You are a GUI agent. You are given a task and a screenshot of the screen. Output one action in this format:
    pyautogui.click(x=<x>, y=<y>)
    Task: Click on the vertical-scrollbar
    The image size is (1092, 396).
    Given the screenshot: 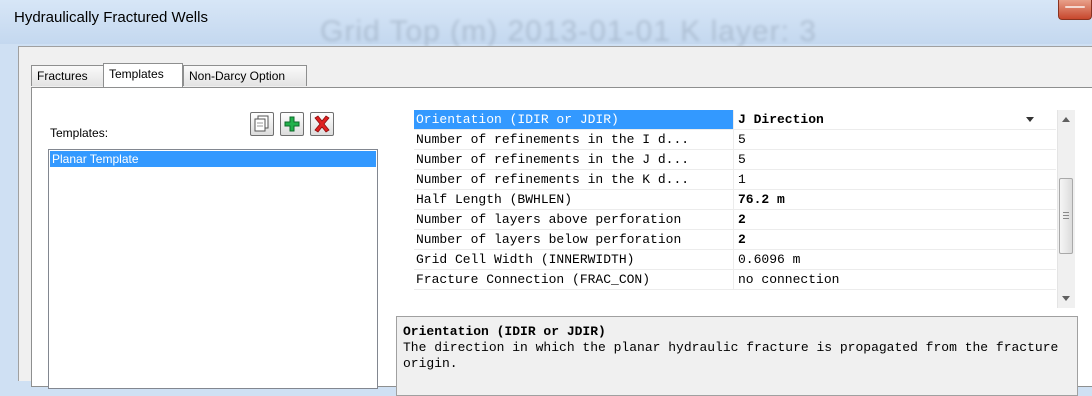 What is the action you would take?
    pyautogui.click(x=1066, y=209)
    